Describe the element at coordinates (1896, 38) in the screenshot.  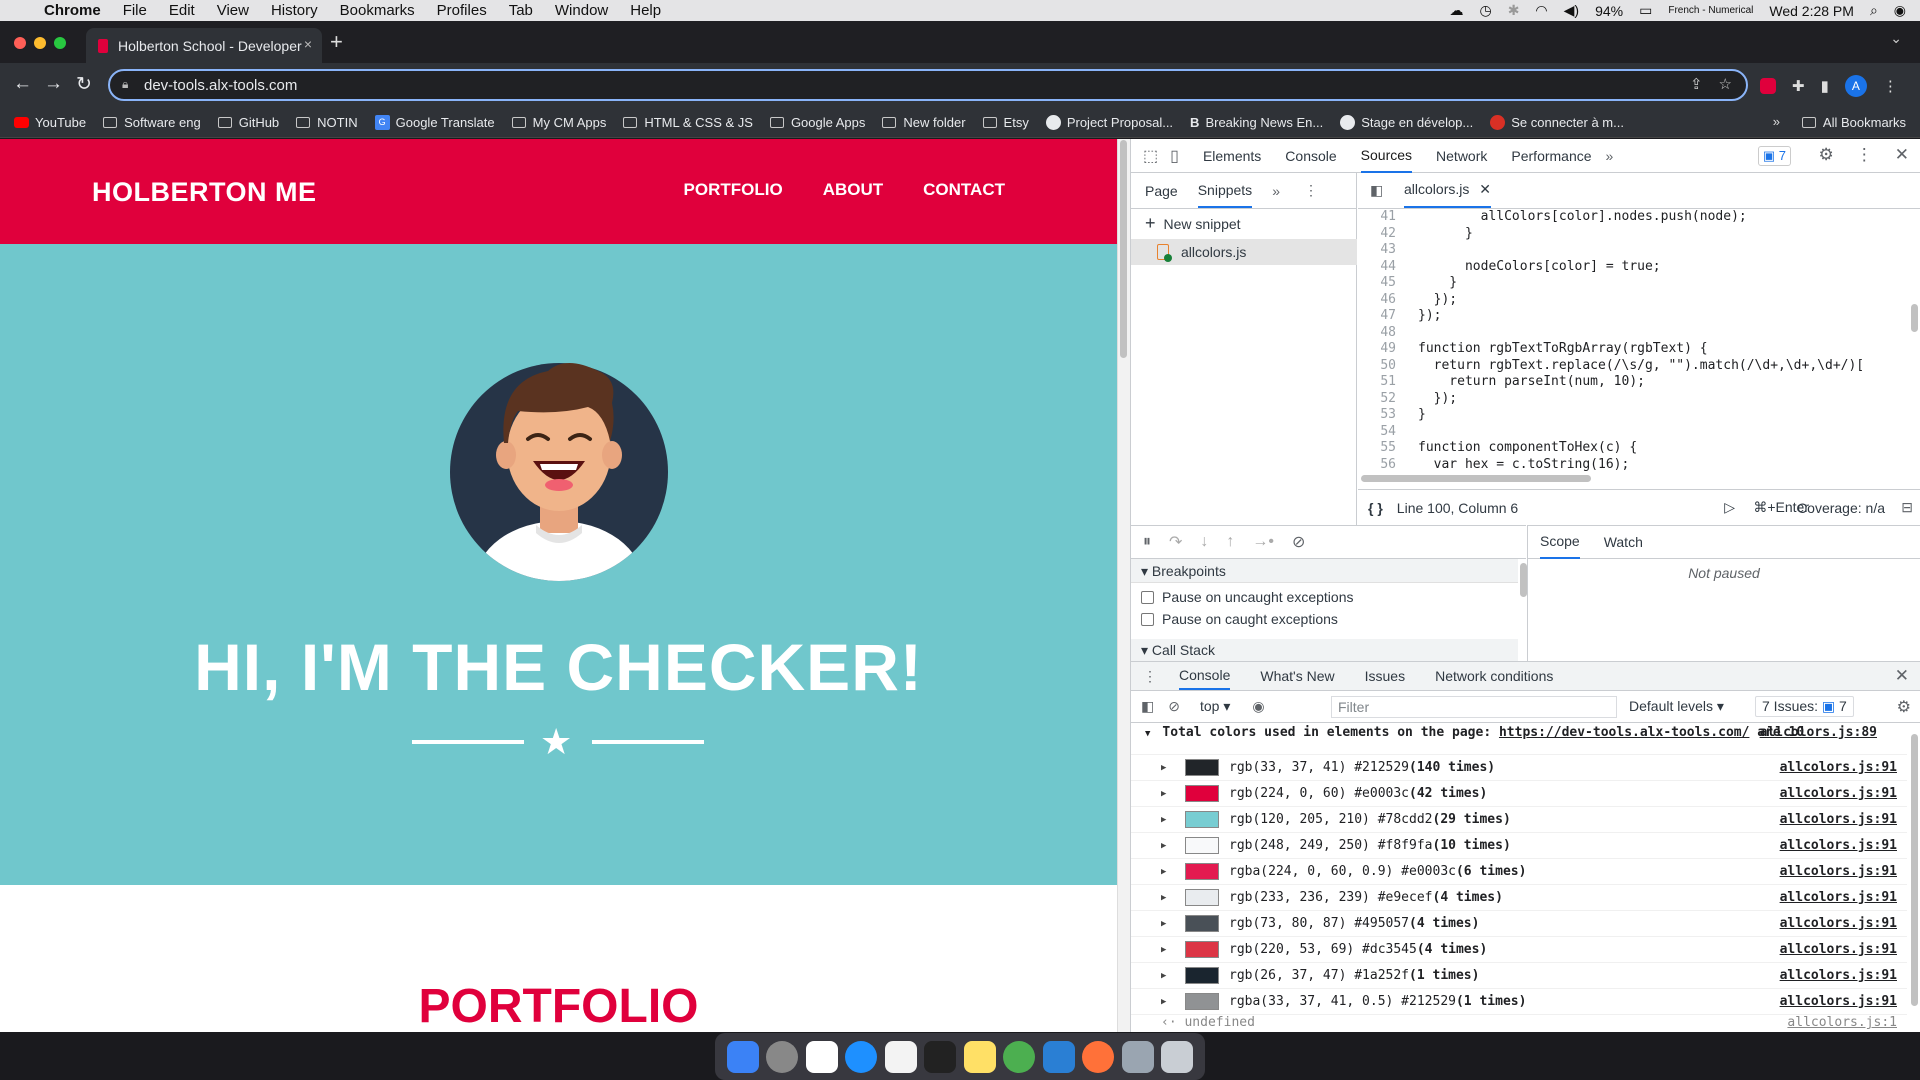
I see `tab-search-chevron-icon: ⌄` at that location.